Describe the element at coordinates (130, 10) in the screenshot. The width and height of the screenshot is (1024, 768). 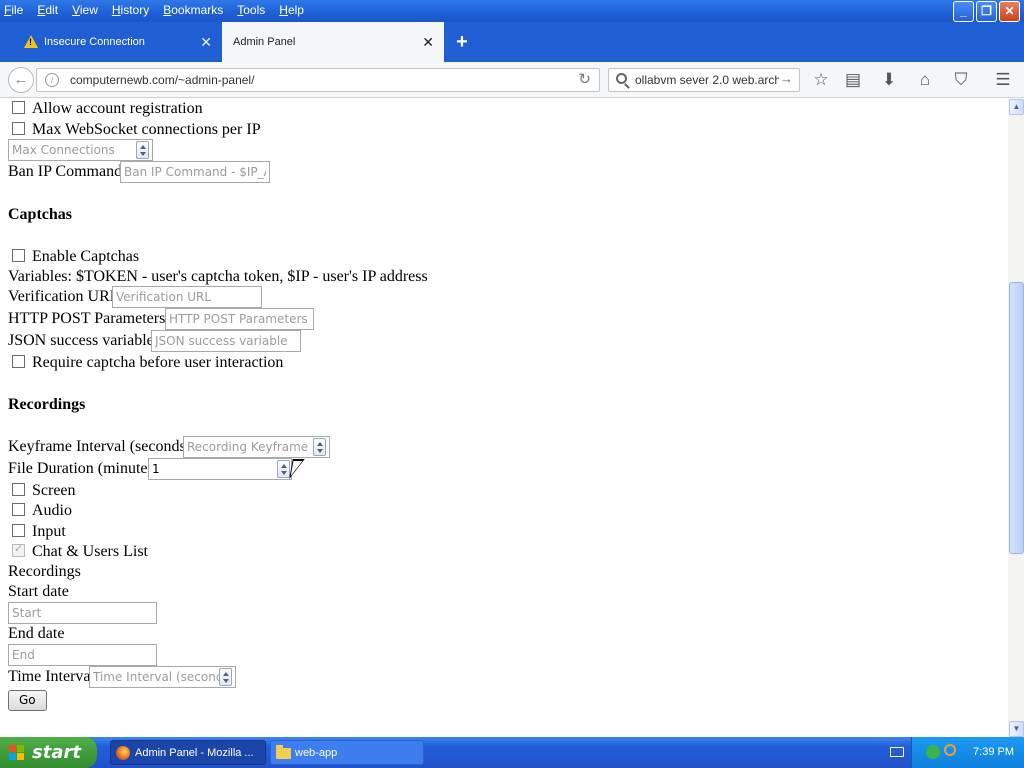
I see `menu-history: History` at that location.